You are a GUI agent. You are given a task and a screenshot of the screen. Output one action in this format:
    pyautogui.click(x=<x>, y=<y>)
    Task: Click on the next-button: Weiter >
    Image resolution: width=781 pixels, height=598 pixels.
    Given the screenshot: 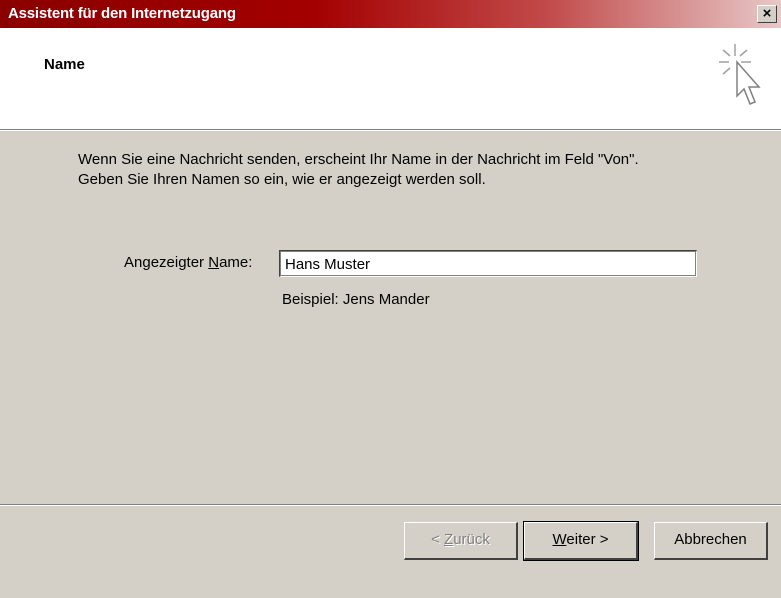 What is the action you would take?
    pyautogui.click(x=581, y=541)
    